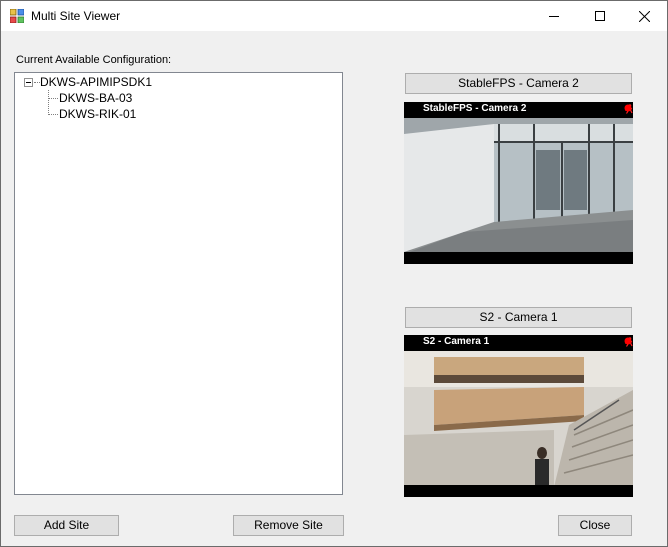 This screenshot has width=668, height=547. Describe the element at coordinates (288, 525) in the screenshot. I see `remove-site-button: Remove Site` at that location.